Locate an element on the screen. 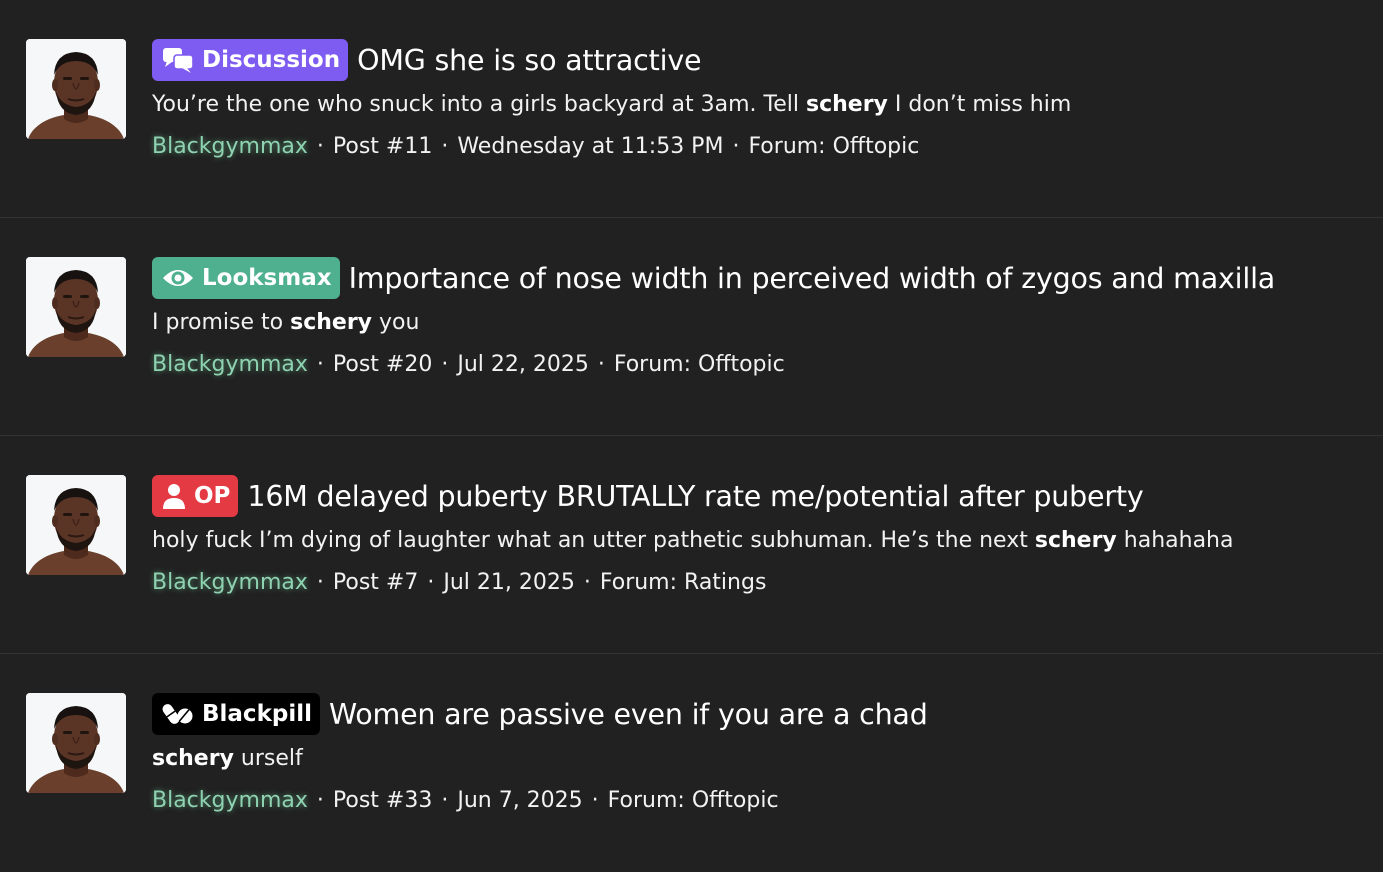 Image resolution: width=1383 pixels, height=872 pixels. snippet-text: I don’t miss him is located at coordinates (979, 104).